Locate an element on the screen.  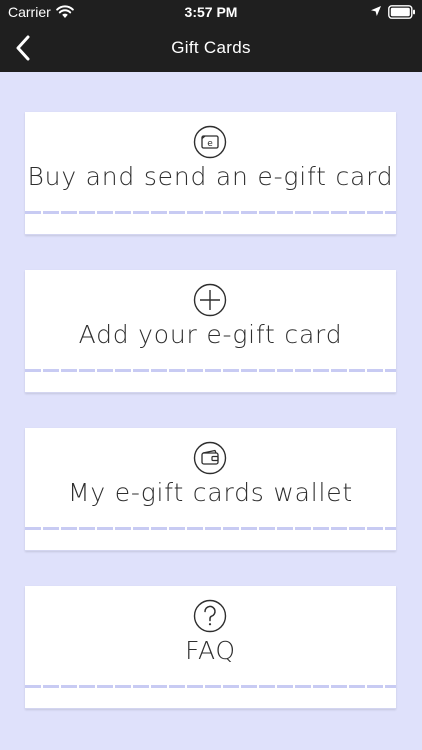
wallet-icon is located at coordinates (210, 458).